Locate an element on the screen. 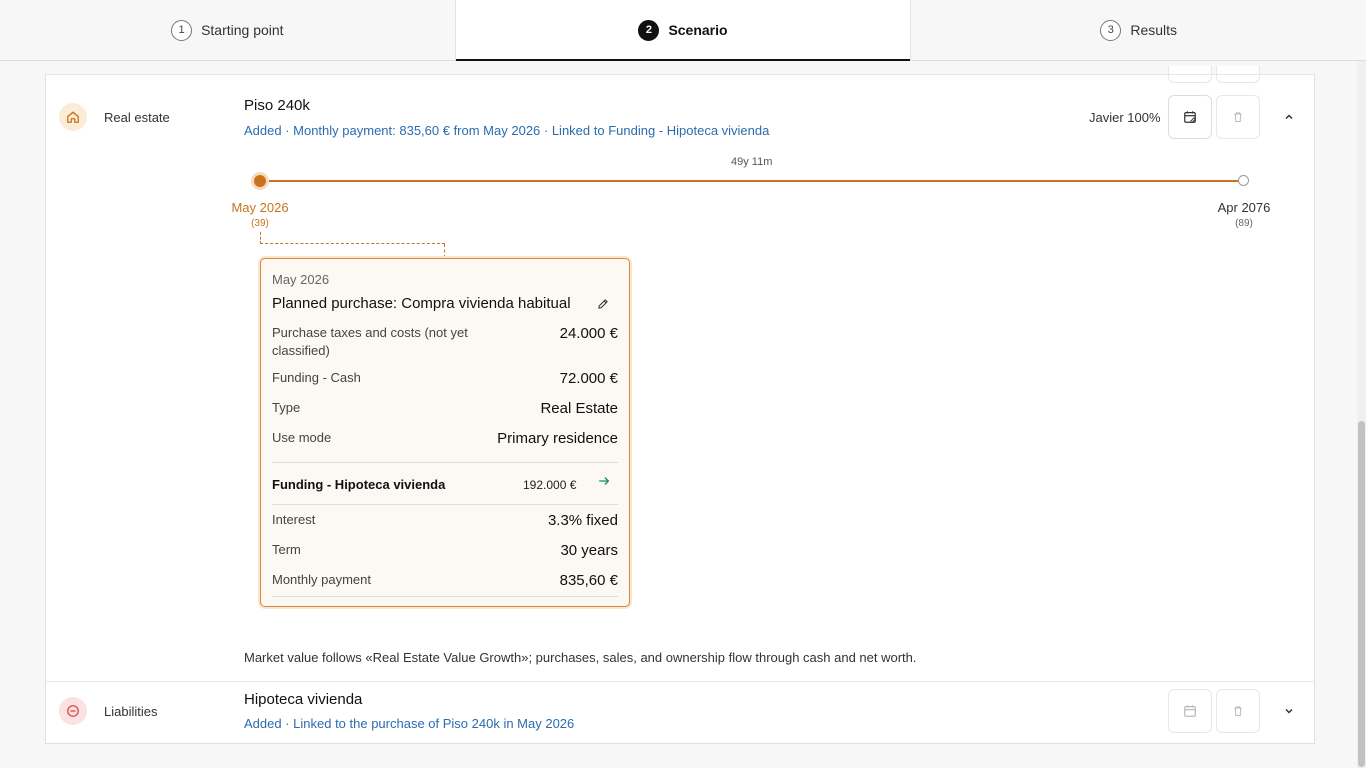  term-label: Term is located at coordinates (286, 549).